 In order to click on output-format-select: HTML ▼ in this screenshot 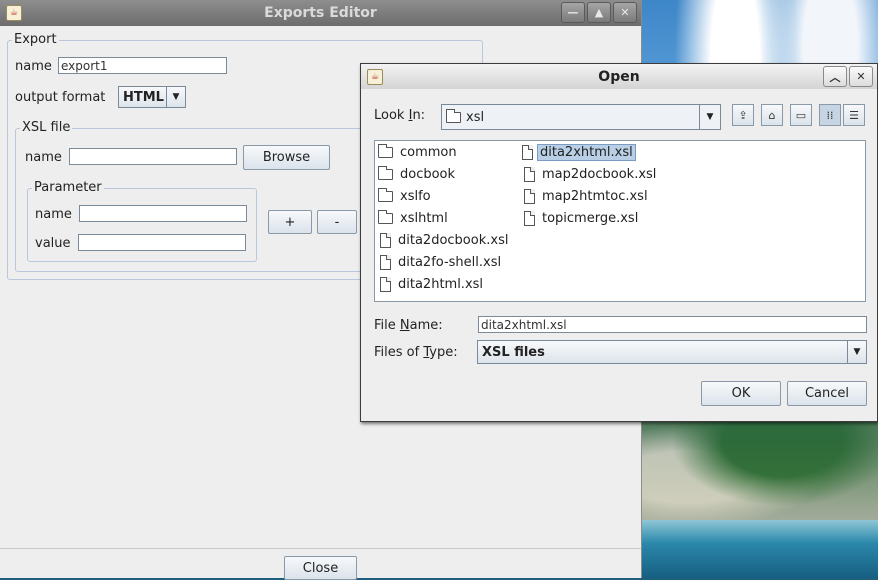, I will do `click(152, 97)`.